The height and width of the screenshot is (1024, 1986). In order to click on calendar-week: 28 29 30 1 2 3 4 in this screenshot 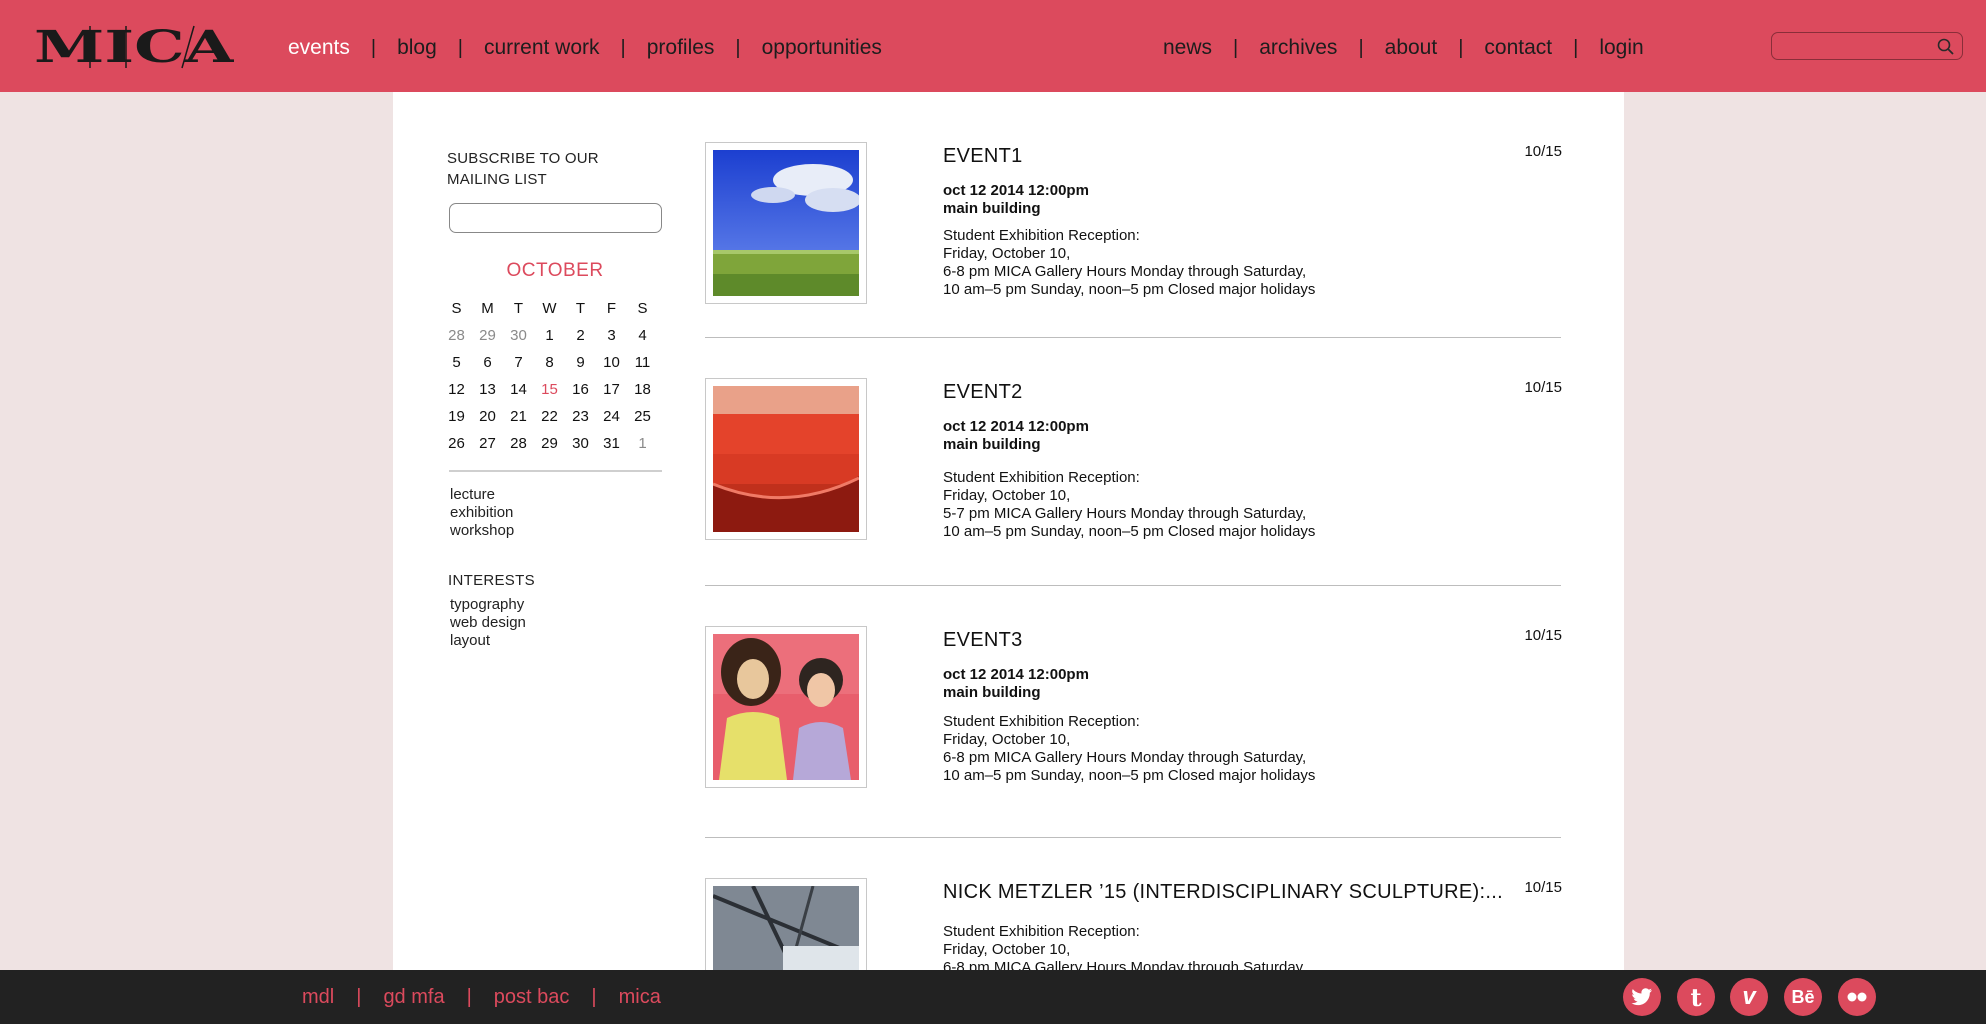, I will do `click(553, 335)`.